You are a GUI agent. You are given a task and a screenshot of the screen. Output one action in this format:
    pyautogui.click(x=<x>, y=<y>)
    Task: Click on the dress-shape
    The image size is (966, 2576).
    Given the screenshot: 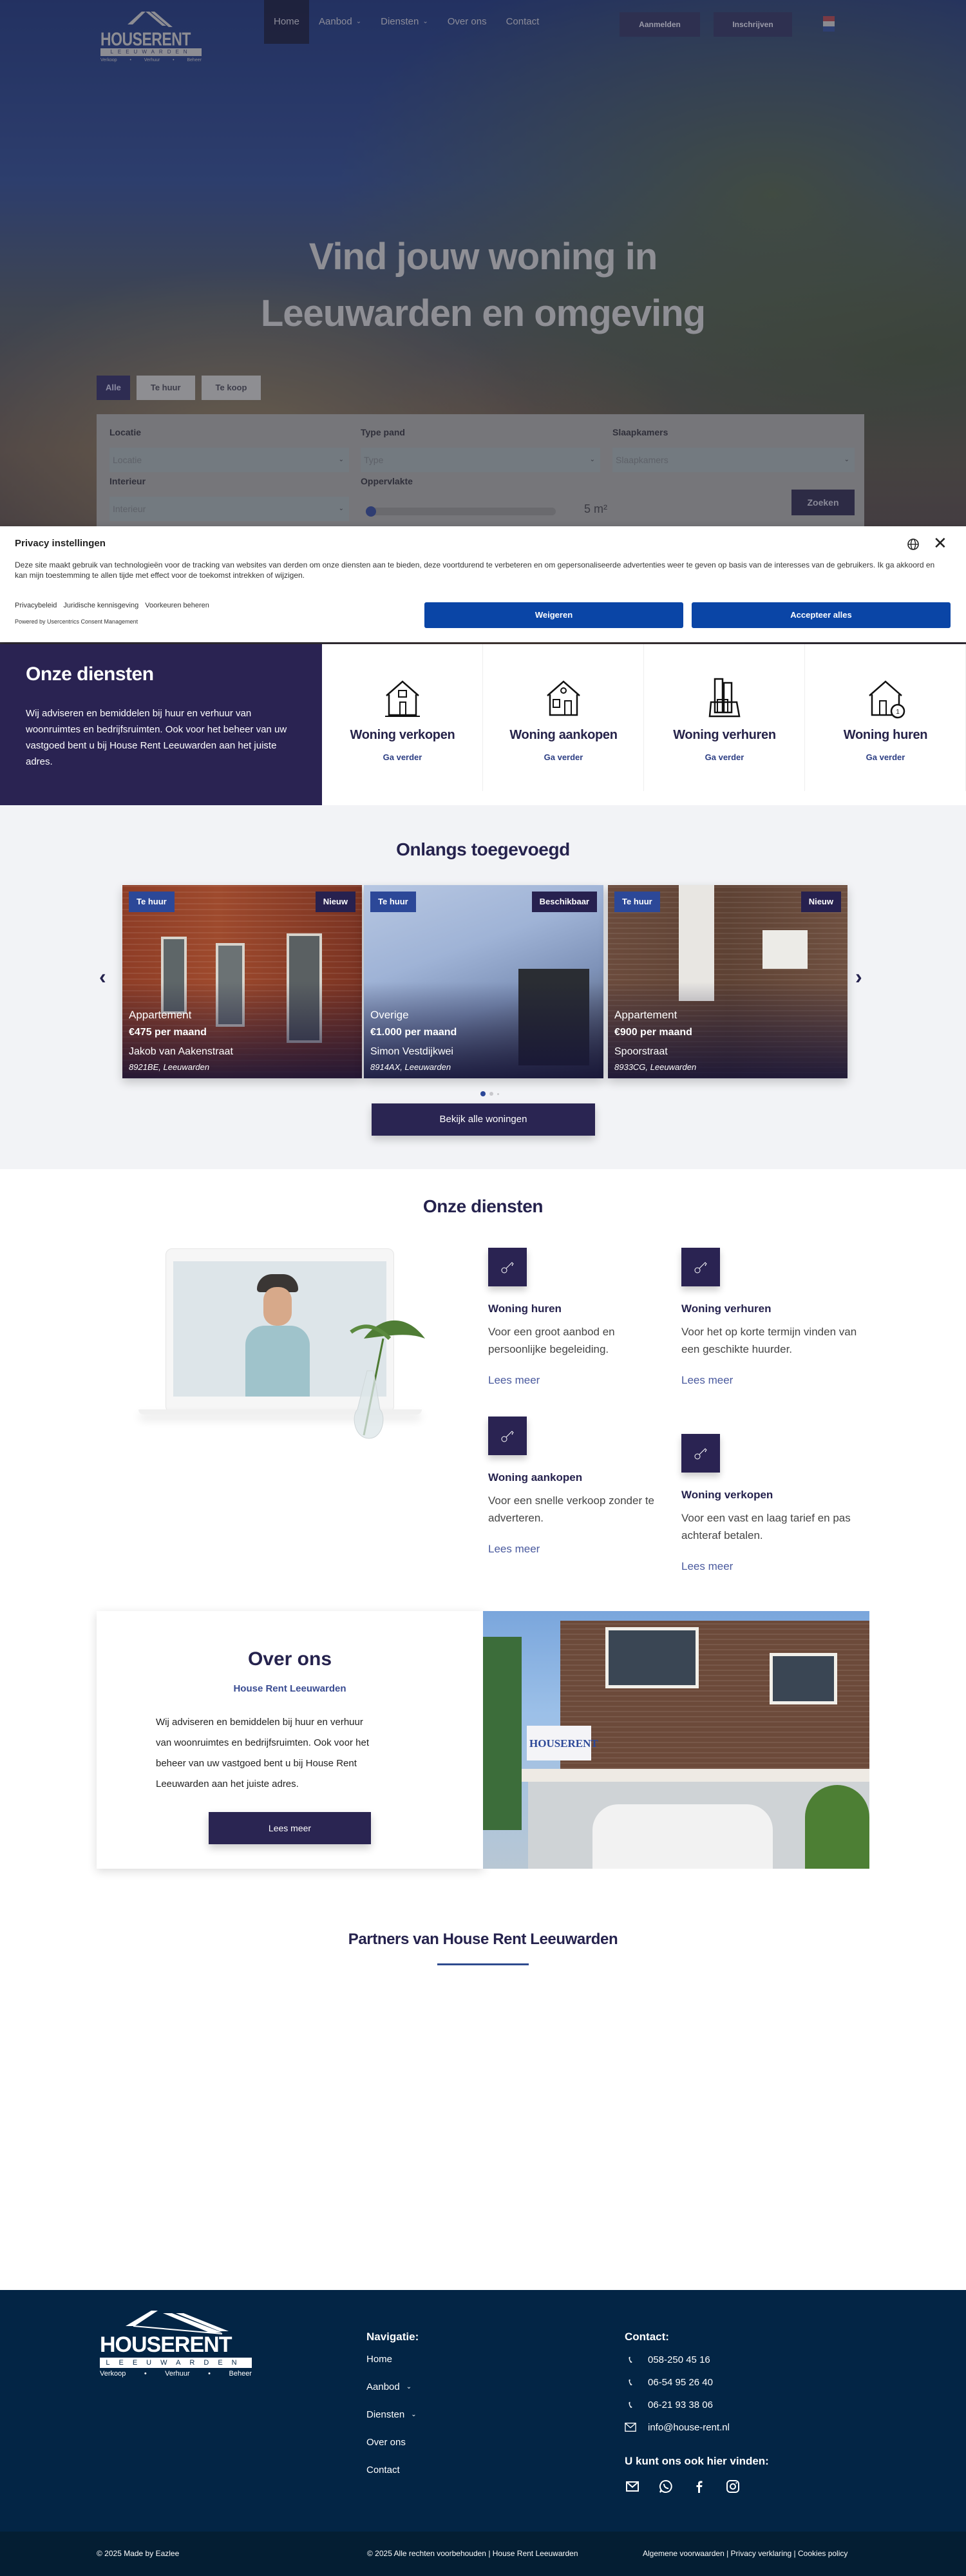 What is the action you would take?
    pyautogui.click(x=277, y=1361)
    